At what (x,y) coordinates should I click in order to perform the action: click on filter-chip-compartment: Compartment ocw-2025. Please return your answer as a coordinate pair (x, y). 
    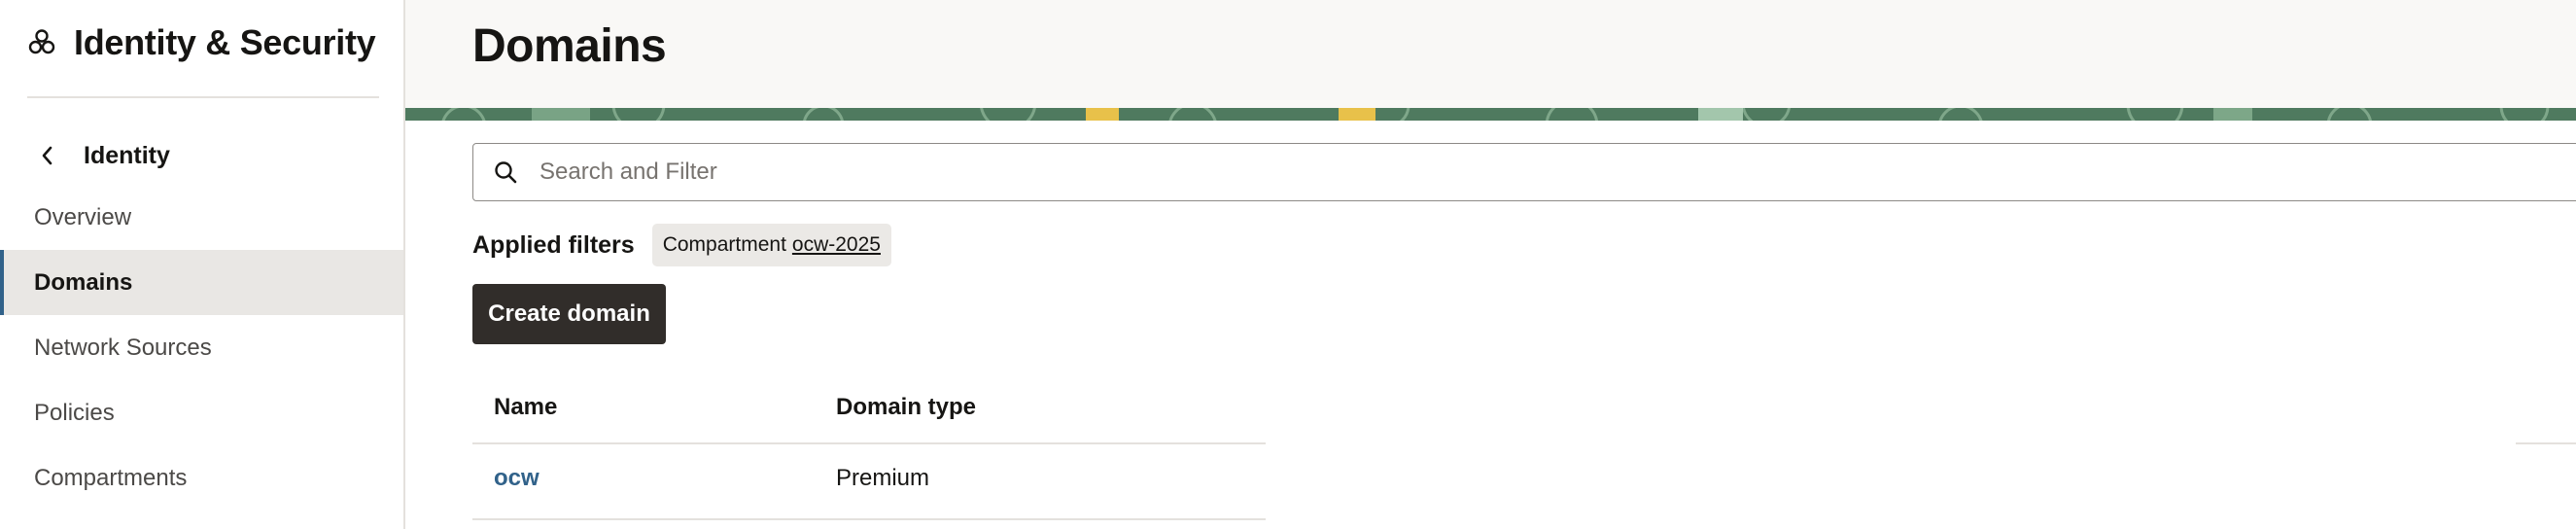
    Looking at the image, I should click on (771, 245).